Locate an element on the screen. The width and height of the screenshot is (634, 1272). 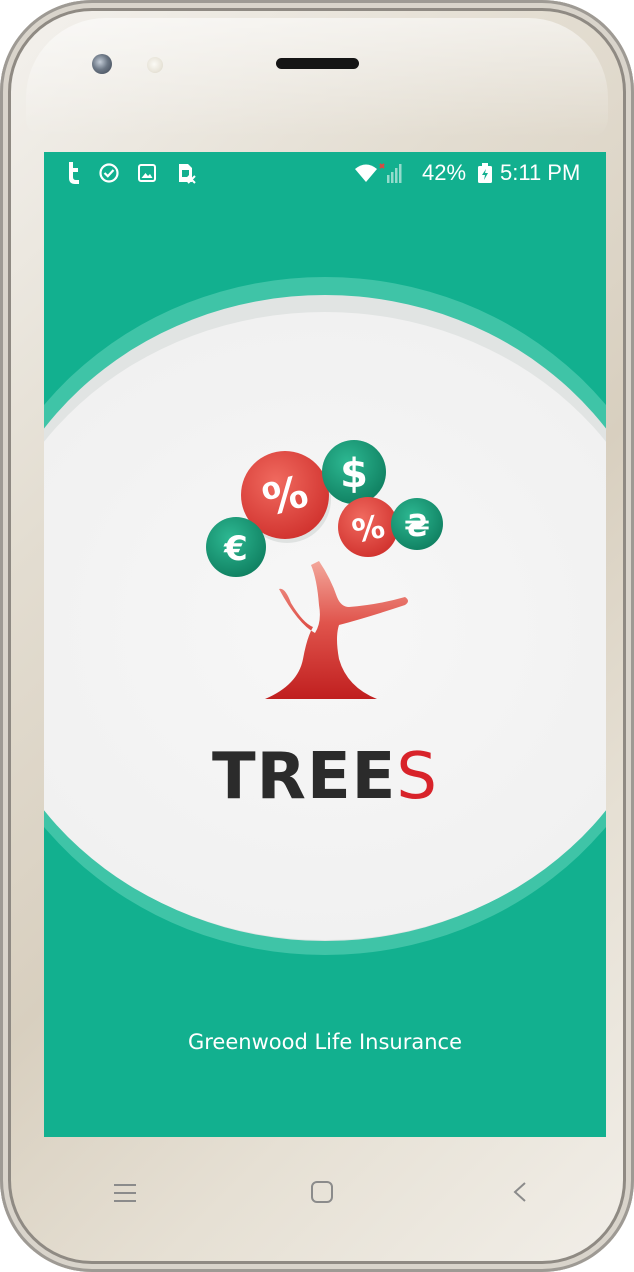
hryvnia-coin: ₴ is located at coordinates (417, 524).